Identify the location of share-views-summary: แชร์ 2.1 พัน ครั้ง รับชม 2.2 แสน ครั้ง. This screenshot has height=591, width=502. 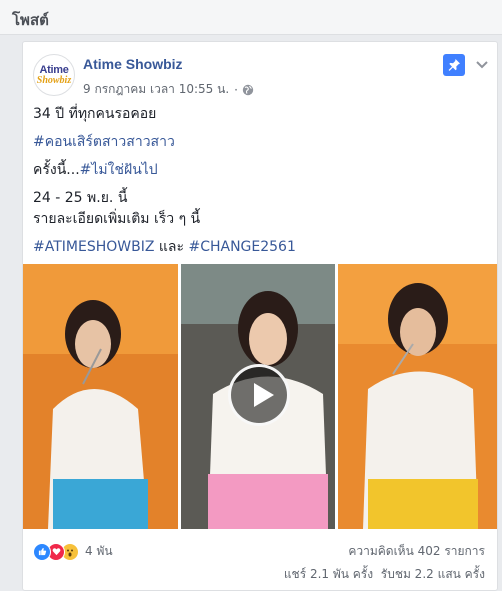
(384, 574).